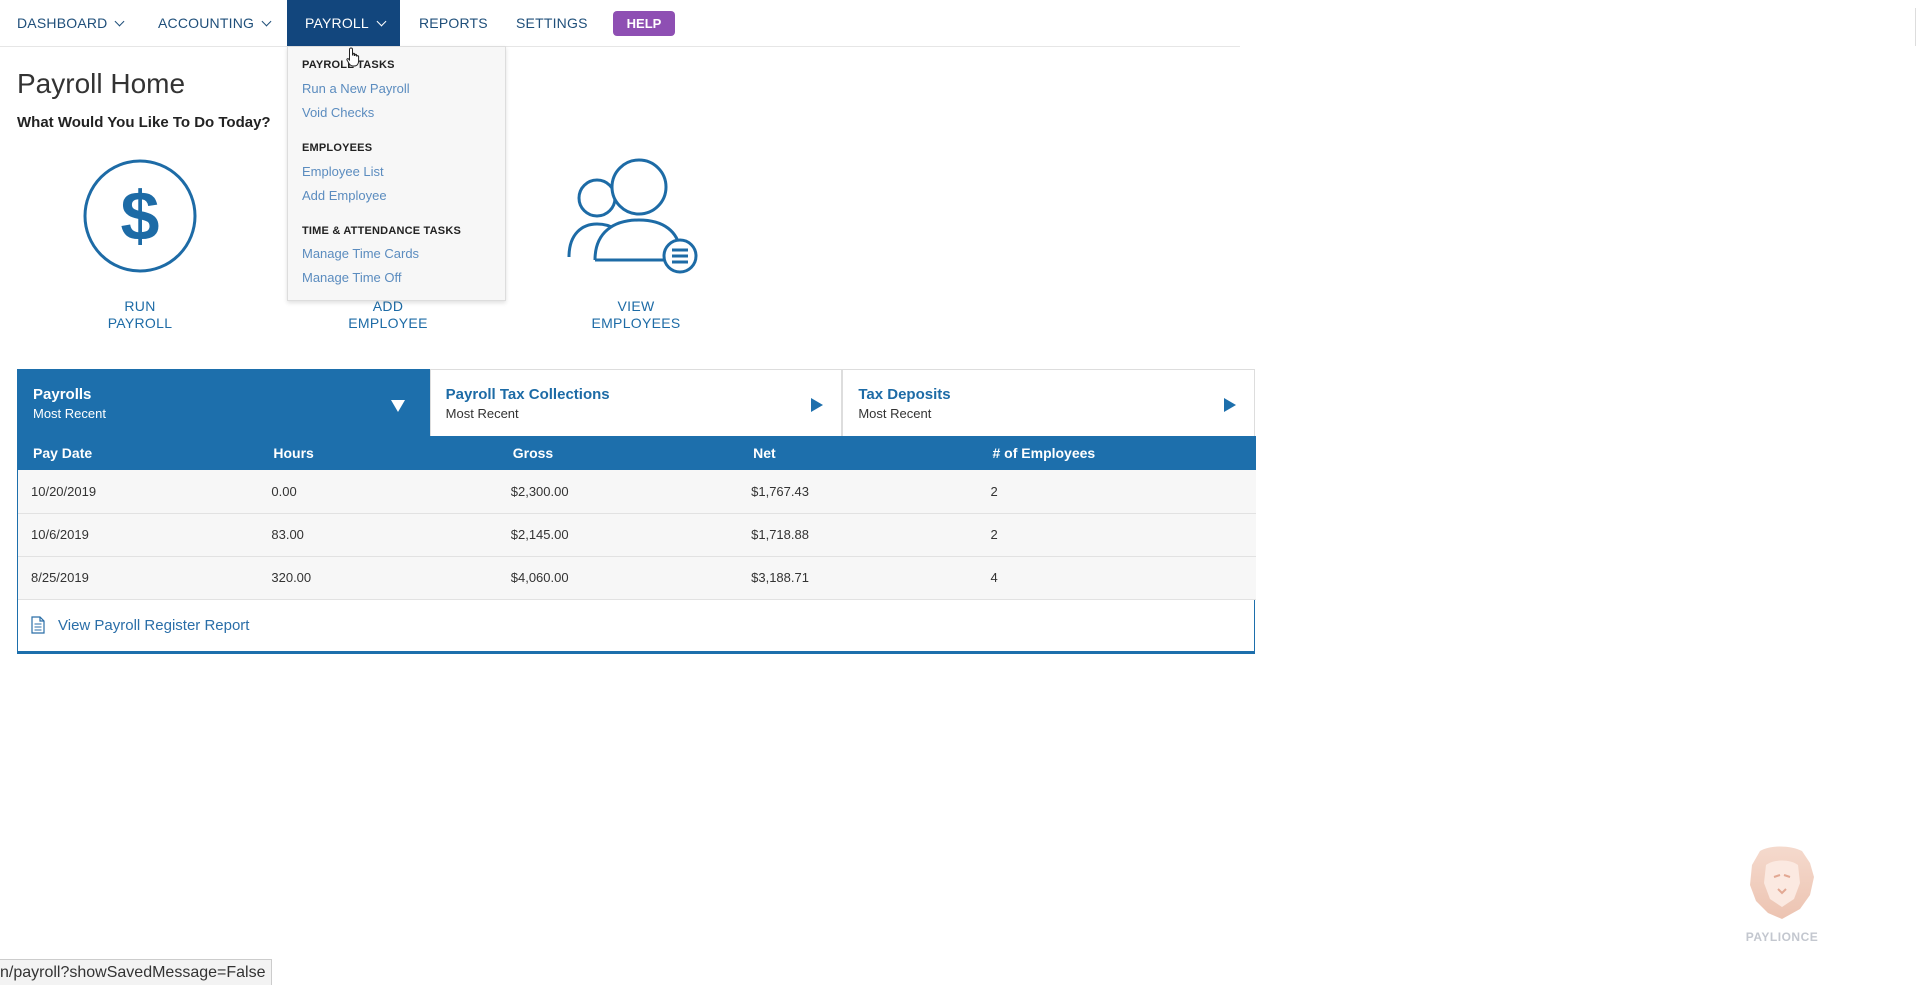 The width and height of the screenshot is (1920, 985). Describe the element at coordinates (223, 402) in the screenshot. I see `tab-payrolls: Payrolls Most Recent` at that location.